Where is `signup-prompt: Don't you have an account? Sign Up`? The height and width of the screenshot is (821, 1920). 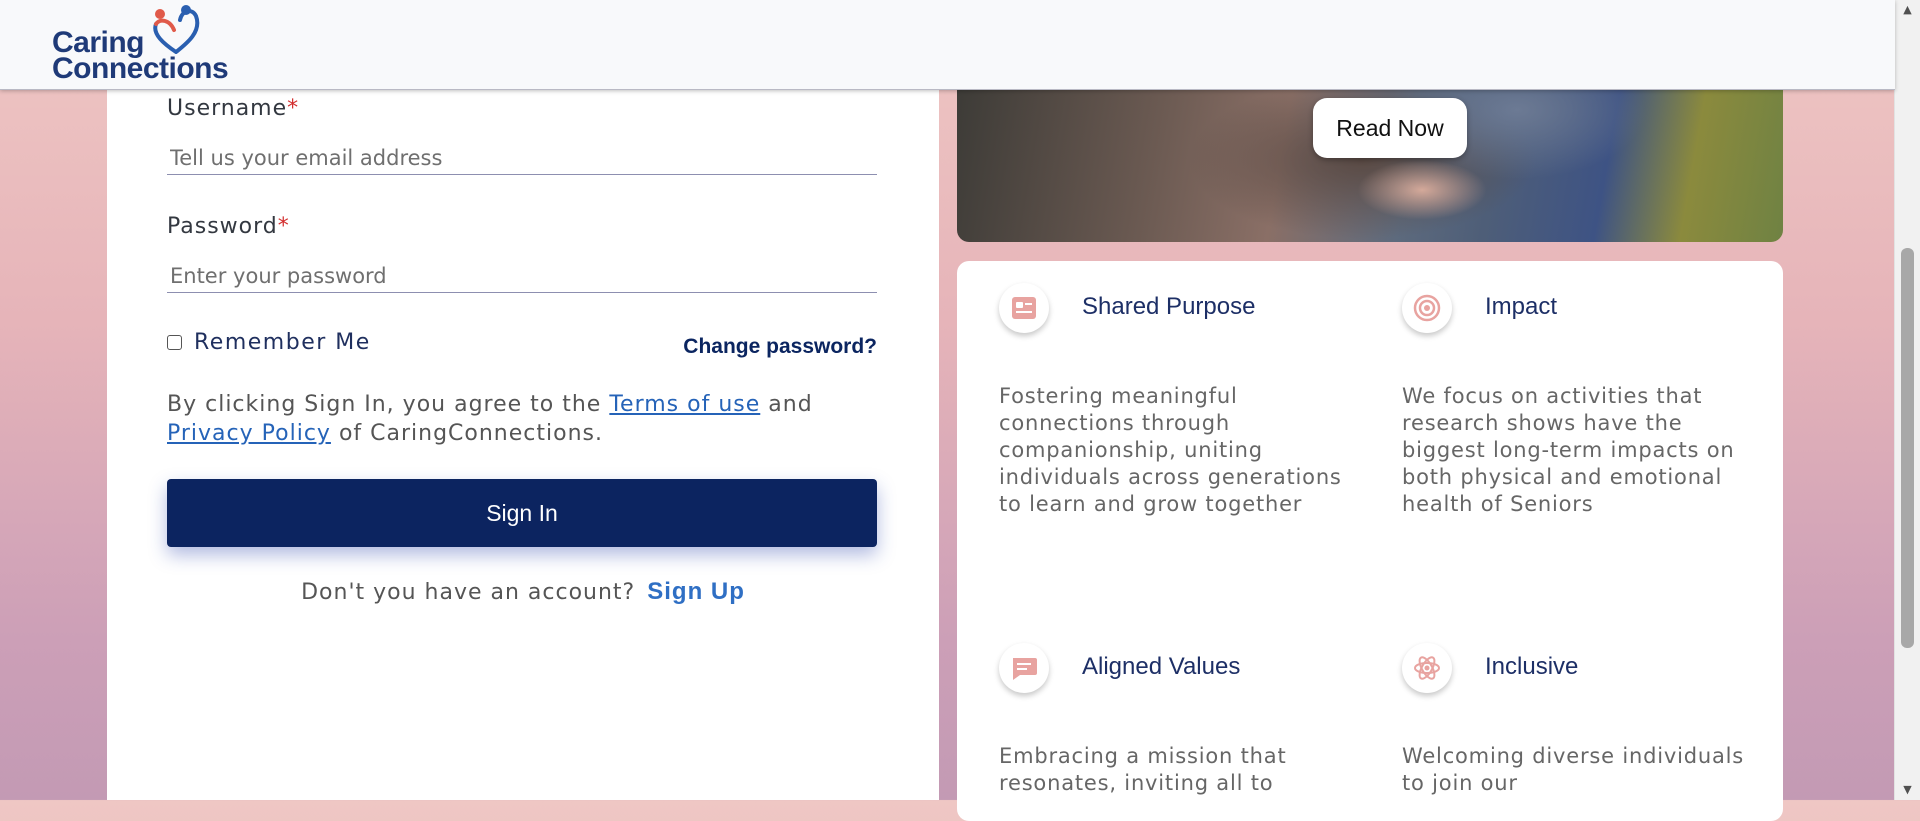
signup-prompt: Don't you have an account? Sign Up is located at coordinates (523, 591).